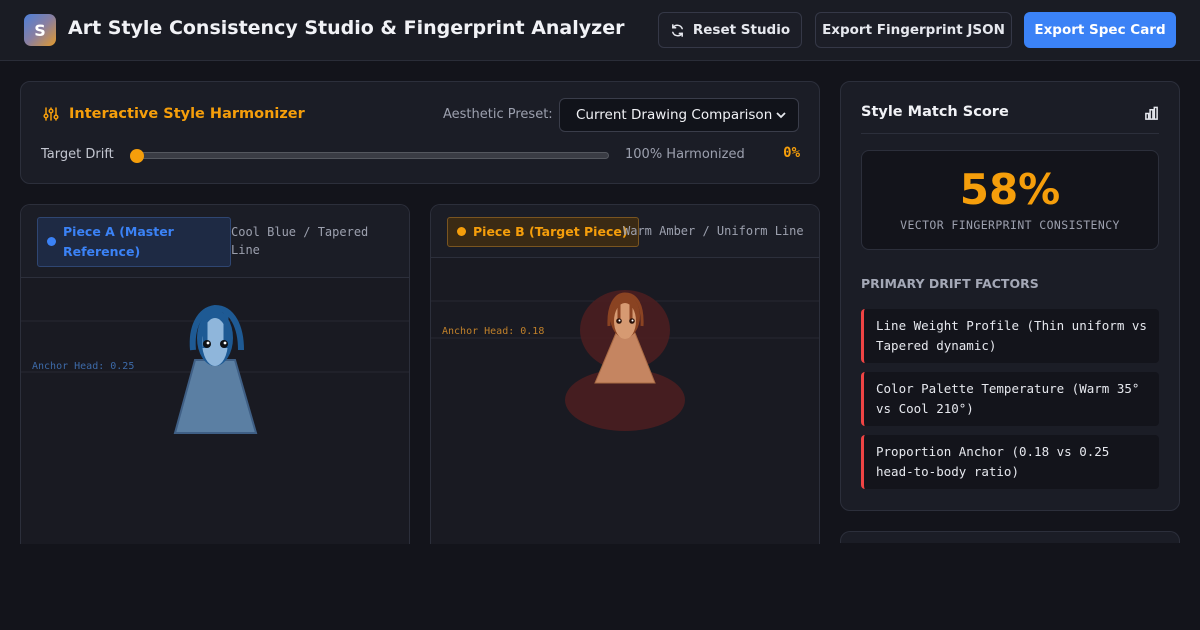 The height and width of the screenshot is (630, 1200). Describe the element at coordinates (685, 154) in the screenshot. I see `harmonized-label: 100% Harmonized` at that location.